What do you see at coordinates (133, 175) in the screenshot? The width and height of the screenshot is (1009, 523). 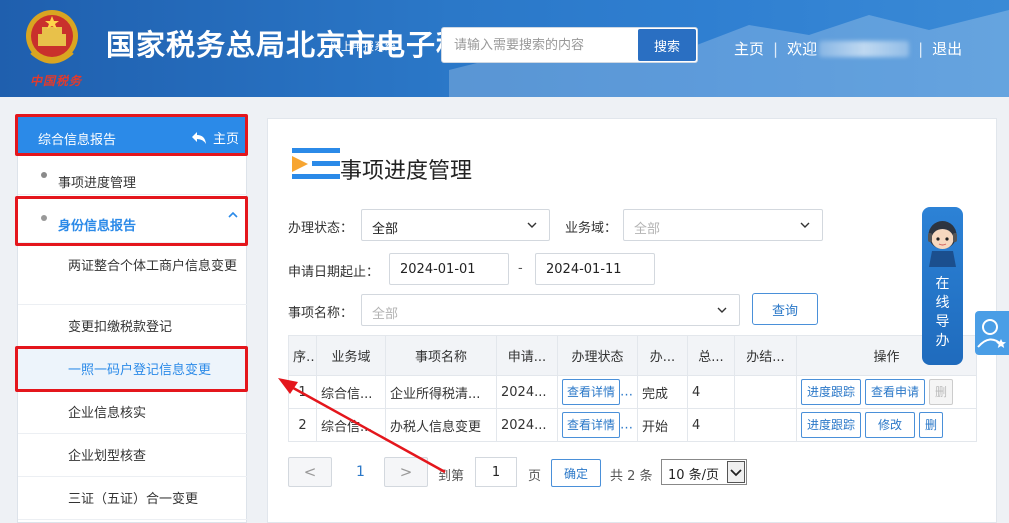 I see `sidebar-item-progress: 事项进度管理` at bounding box center [133, 175].